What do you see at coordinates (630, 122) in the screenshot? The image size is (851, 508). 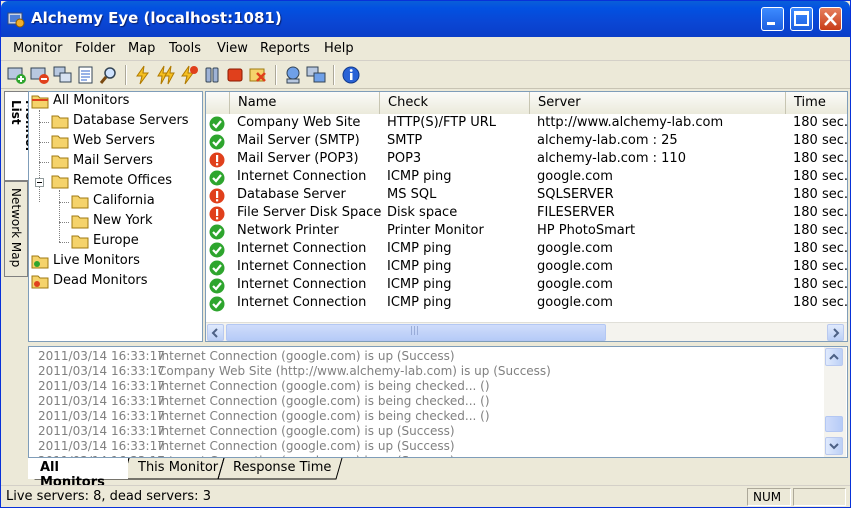 I see `cell-server: http://www.alchemy-lab.com` at bounding box center [630, 122].